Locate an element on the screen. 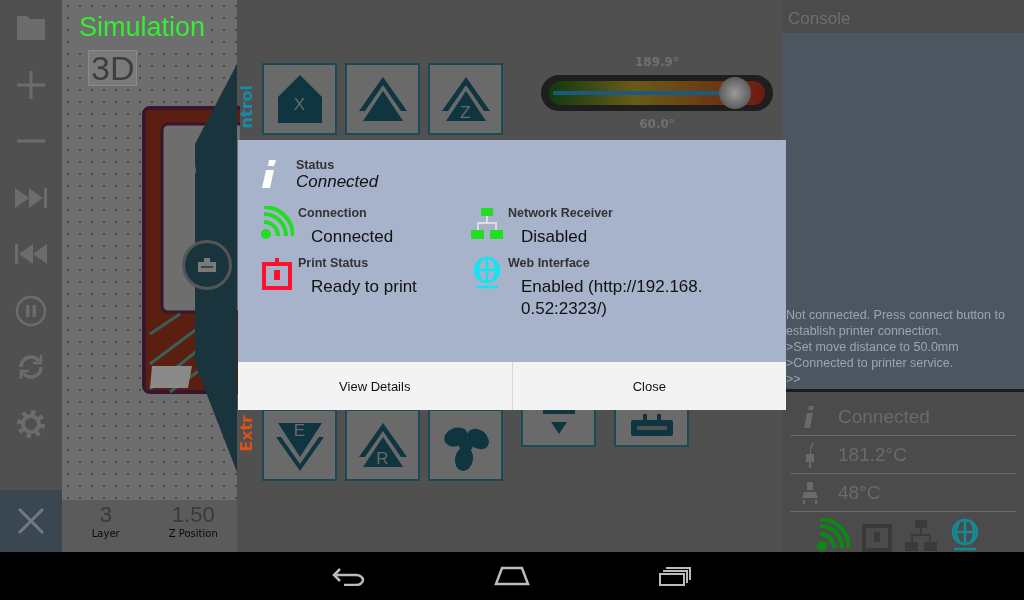 The width and height of the screenshot is (1024, 600). close-icon is located at coordinates (31, 521).